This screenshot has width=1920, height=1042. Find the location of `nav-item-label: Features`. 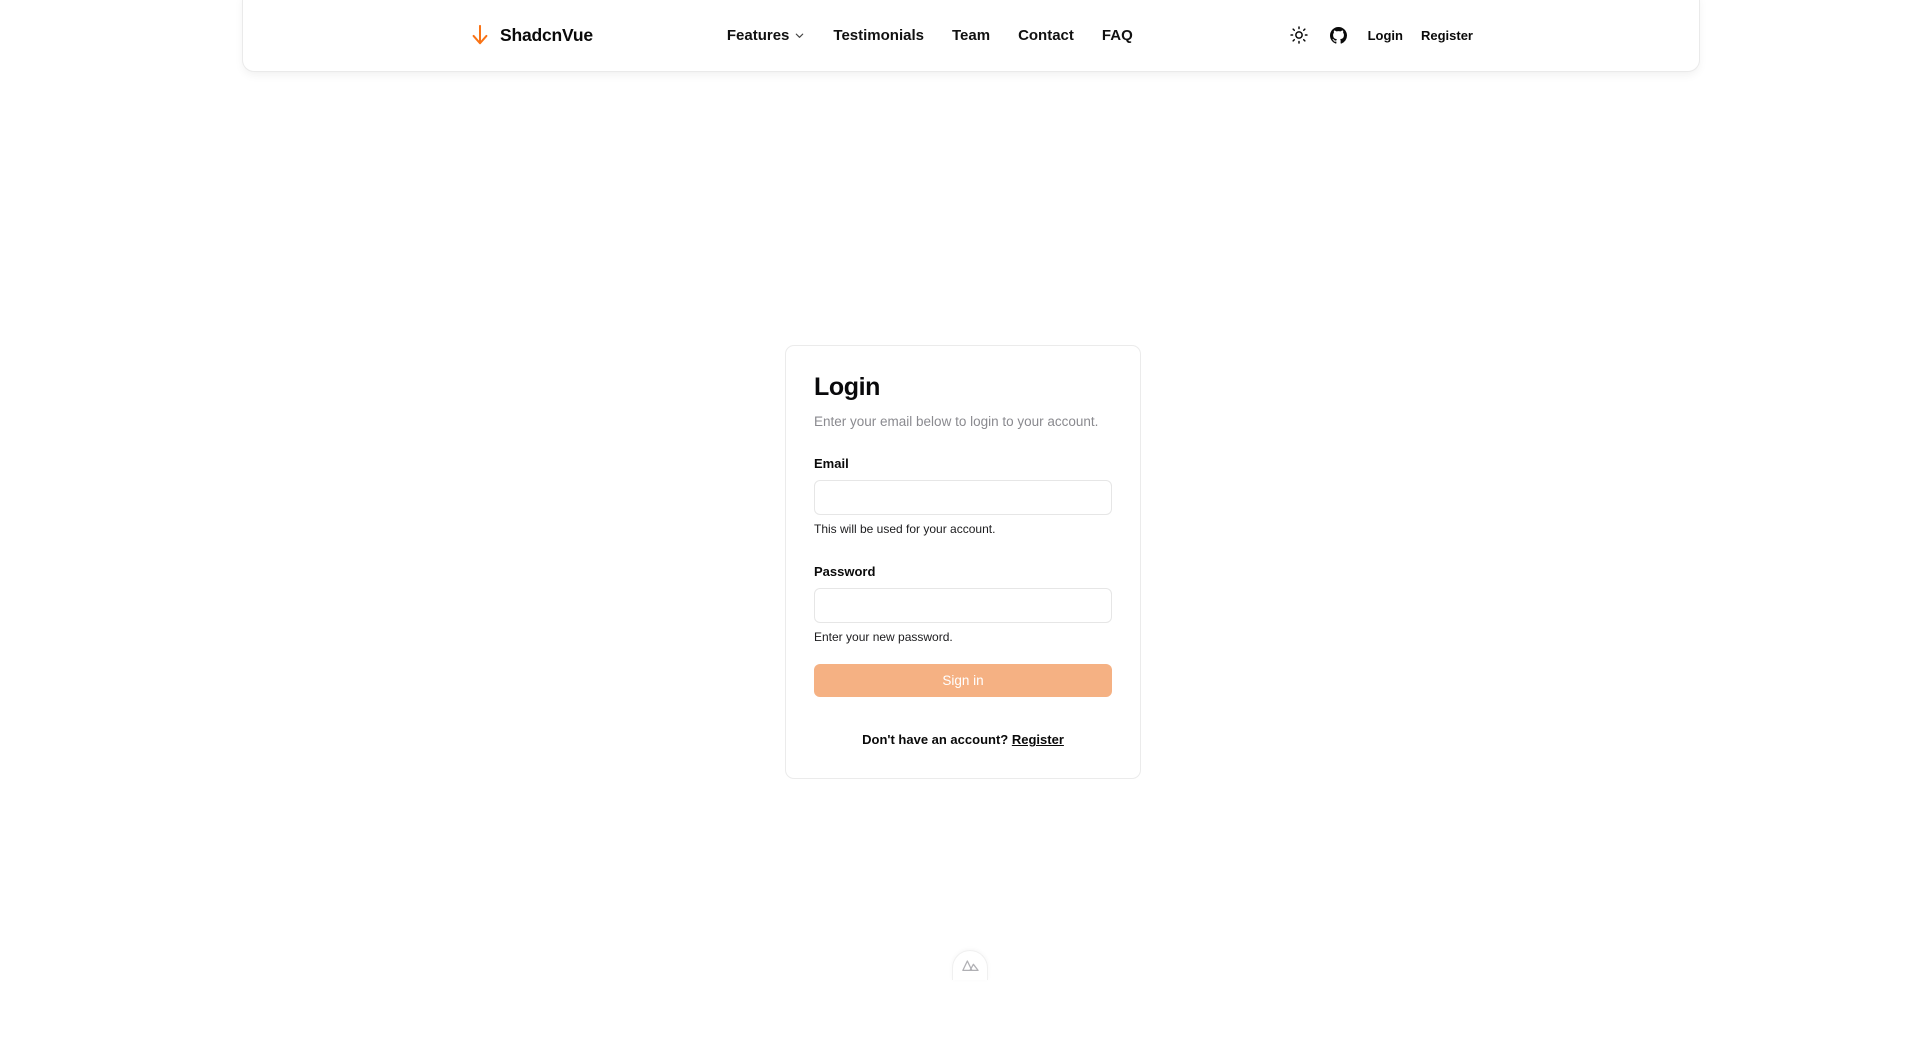

nav-item-label: Features is located at coordinates (758, 35).